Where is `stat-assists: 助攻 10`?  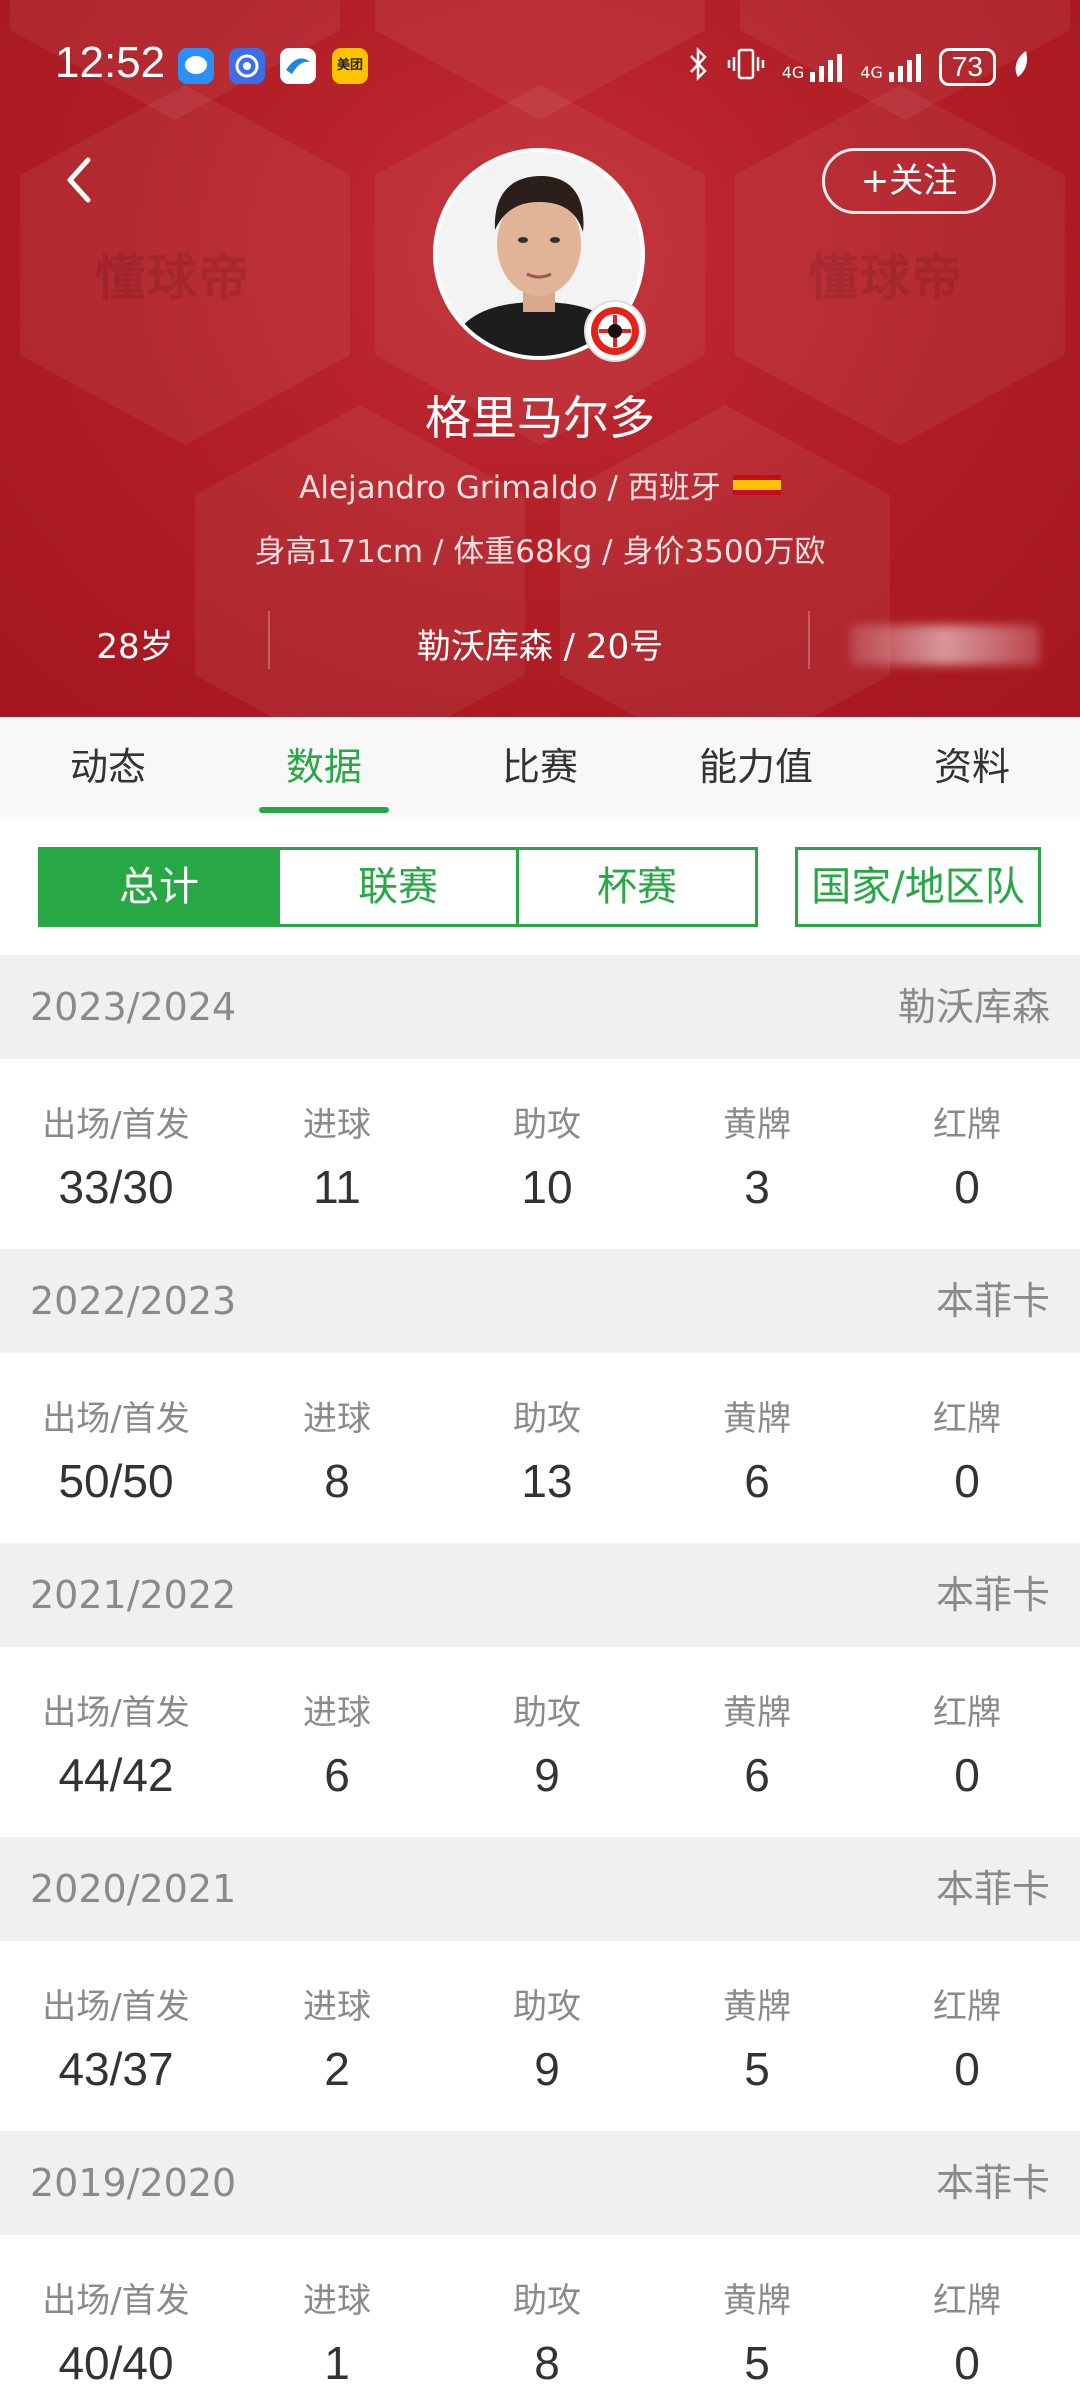 stat-assists: 助攻 10 is located at coordinates (547, 1154).